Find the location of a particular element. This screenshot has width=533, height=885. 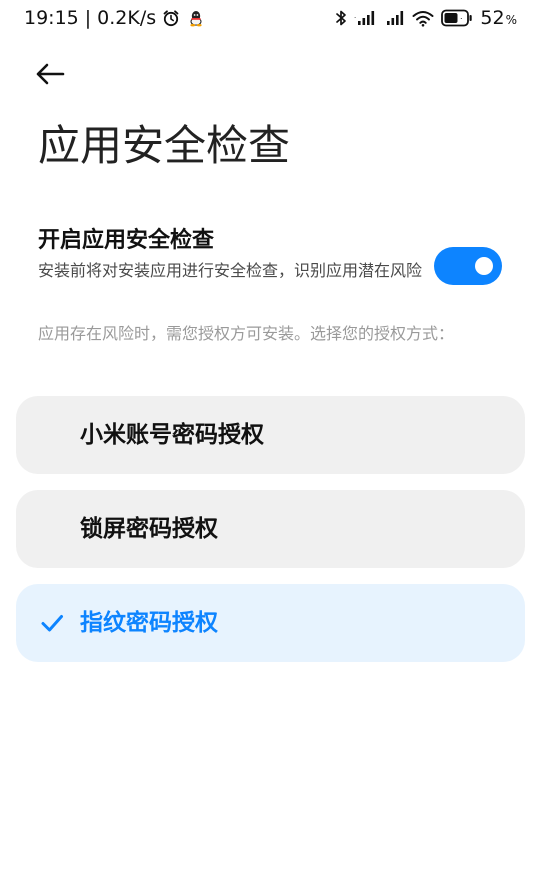

battery-level: 52 % is located at coordinates (498, 18).